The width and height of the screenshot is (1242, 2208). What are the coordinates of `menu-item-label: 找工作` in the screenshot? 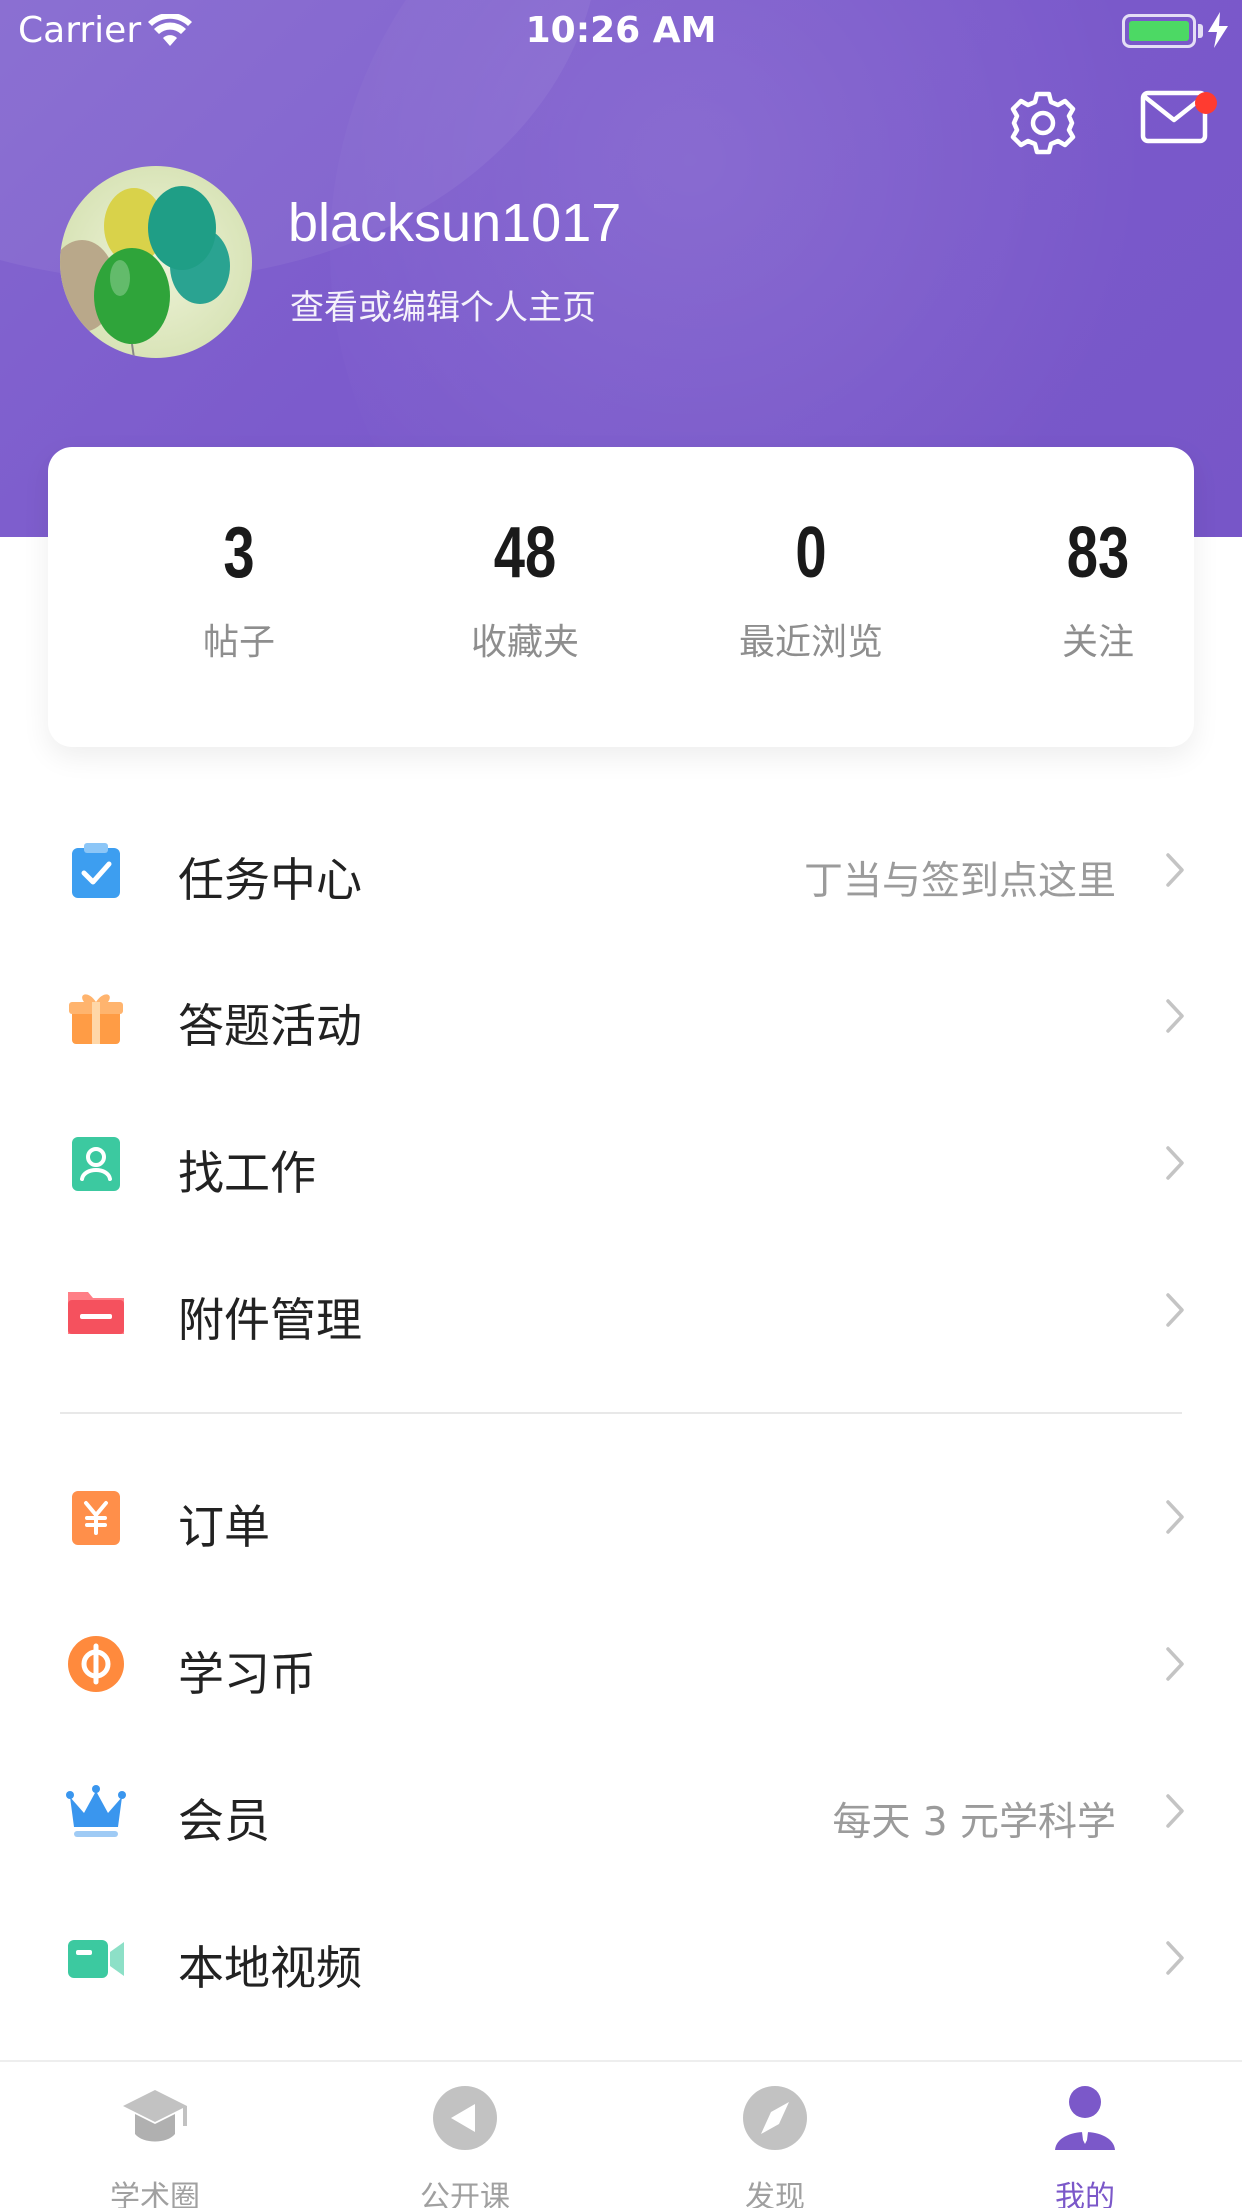 It's located at (247, 1173).